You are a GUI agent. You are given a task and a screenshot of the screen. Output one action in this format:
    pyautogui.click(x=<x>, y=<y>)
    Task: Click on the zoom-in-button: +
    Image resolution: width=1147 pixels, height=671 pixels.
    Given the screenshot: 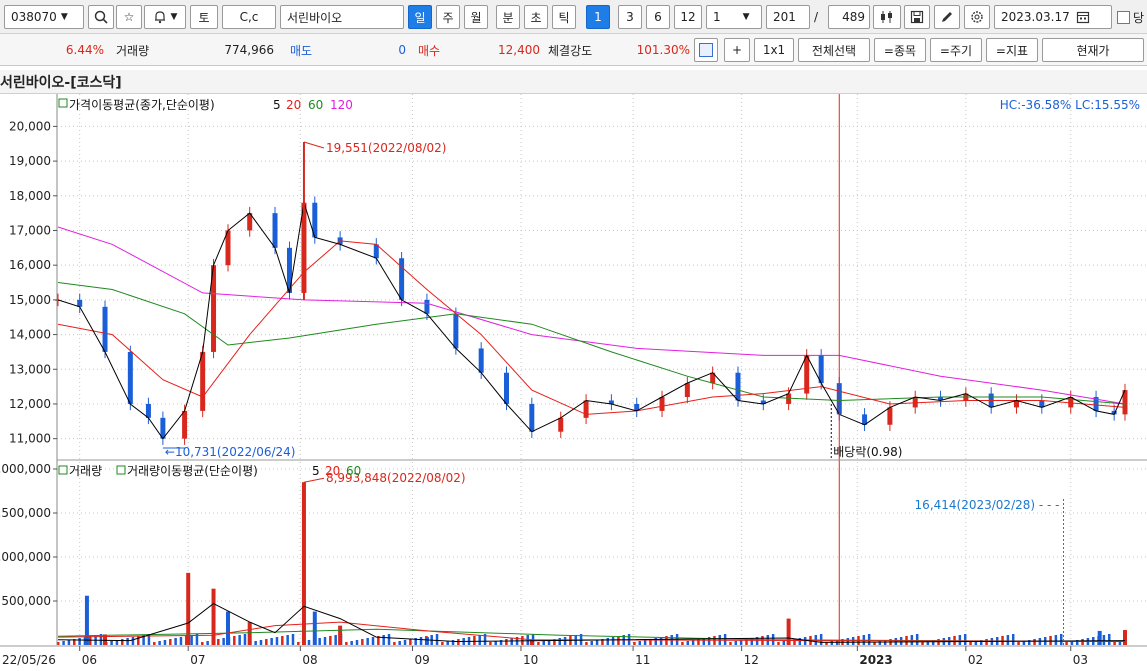 What is the action you would take?
    pyautogui.click(x=737, y=50)
    